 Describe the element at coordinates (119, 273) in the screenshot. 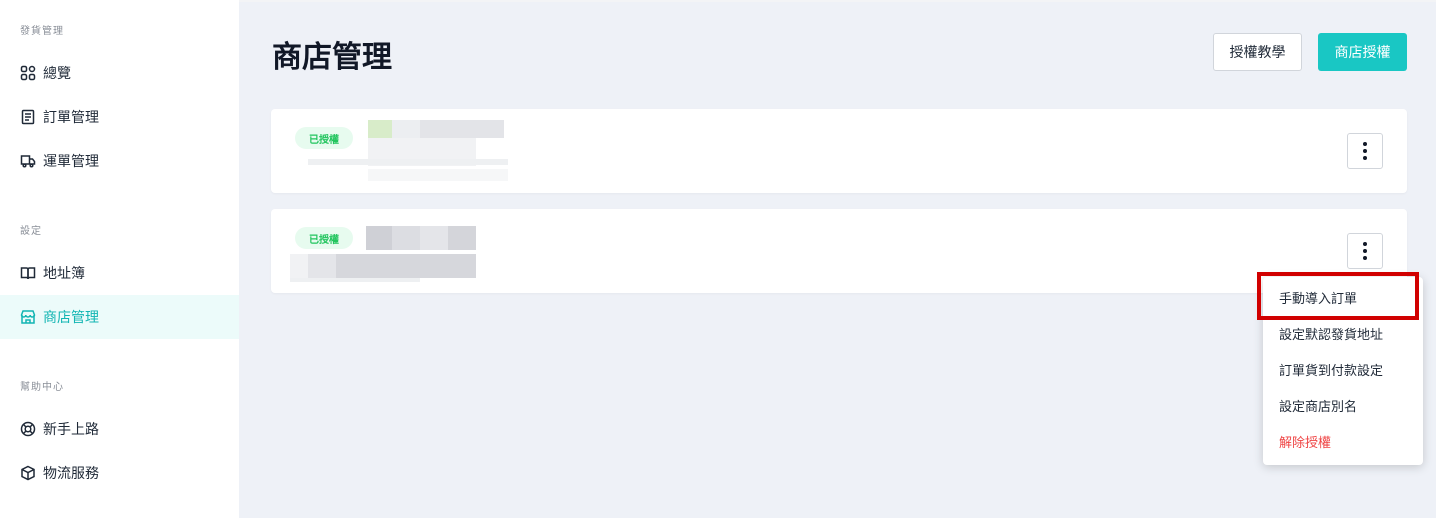

I see `sidebar-item-address-book: 地址簿` at that location.